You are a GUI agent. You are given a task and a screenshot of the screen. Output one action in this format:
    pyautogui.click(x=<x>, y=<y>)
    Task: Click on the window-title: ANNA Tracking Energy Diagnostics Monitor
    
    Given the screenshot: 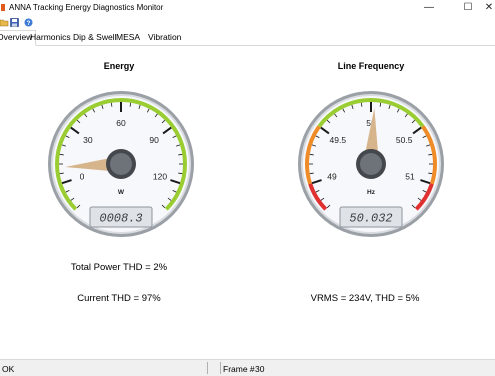 What is the action you would take?
    pyautogui.click(x=86, y=7)
    